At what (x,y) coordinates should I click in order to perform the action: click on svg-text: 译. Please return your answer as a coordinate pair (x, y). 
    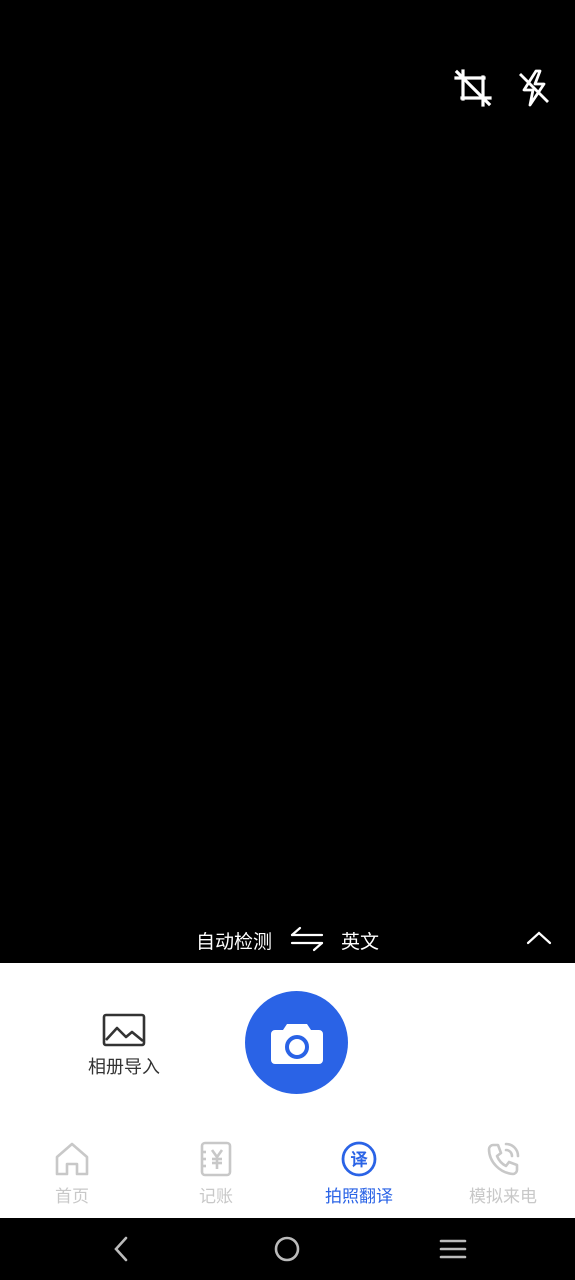
    Looking at the image, I should click on (360, 1161).